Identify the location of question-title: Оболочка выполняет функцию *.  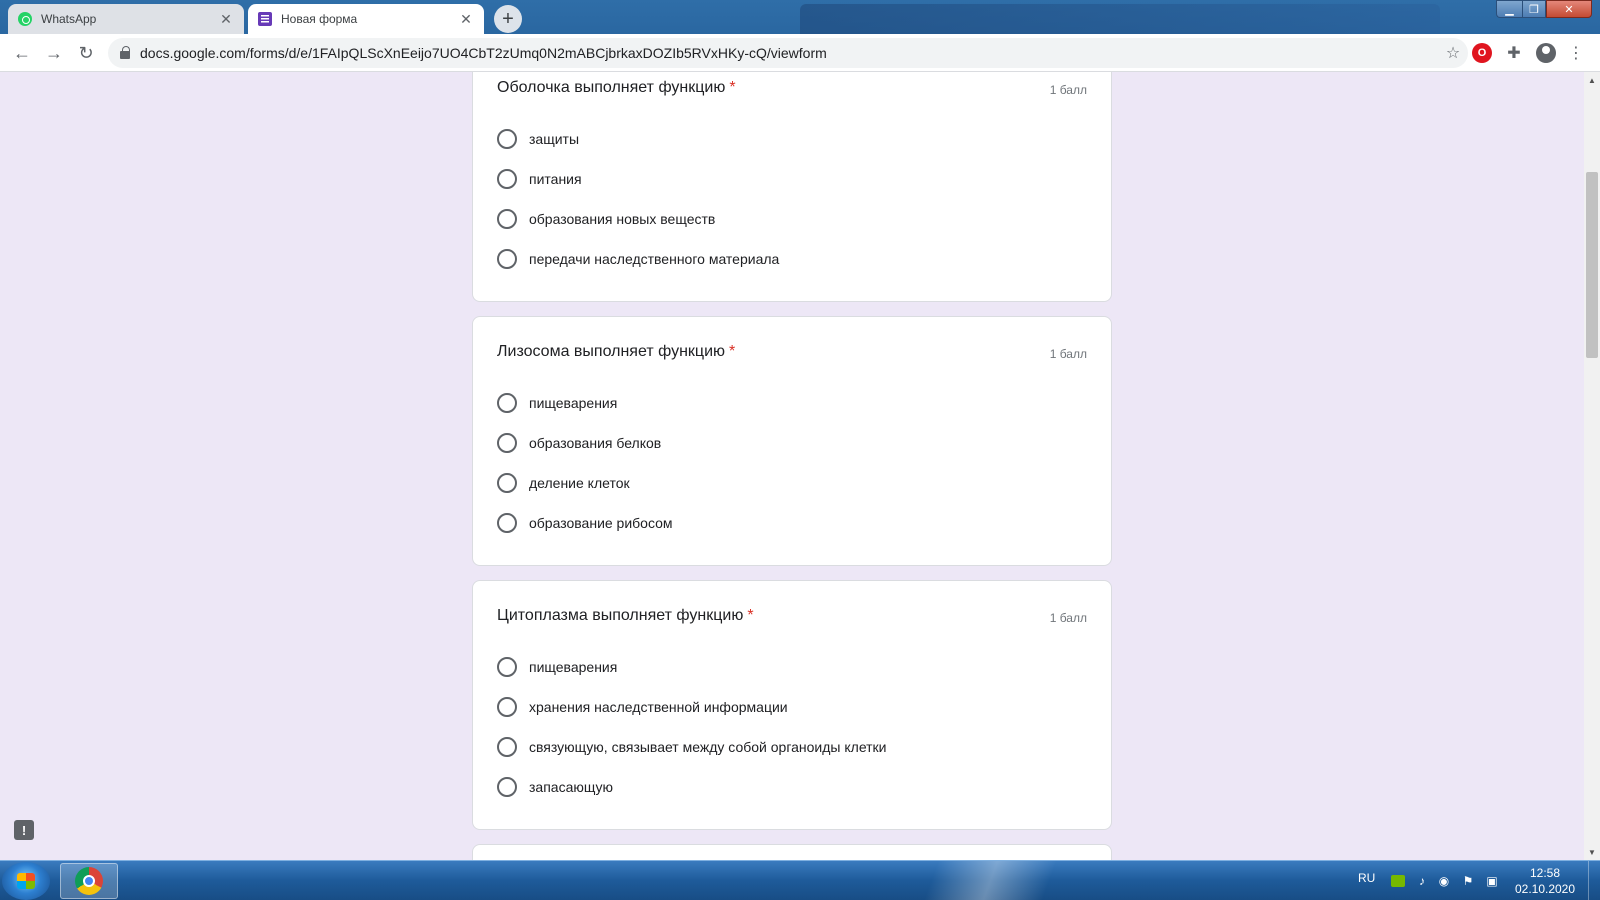
(616, 87).